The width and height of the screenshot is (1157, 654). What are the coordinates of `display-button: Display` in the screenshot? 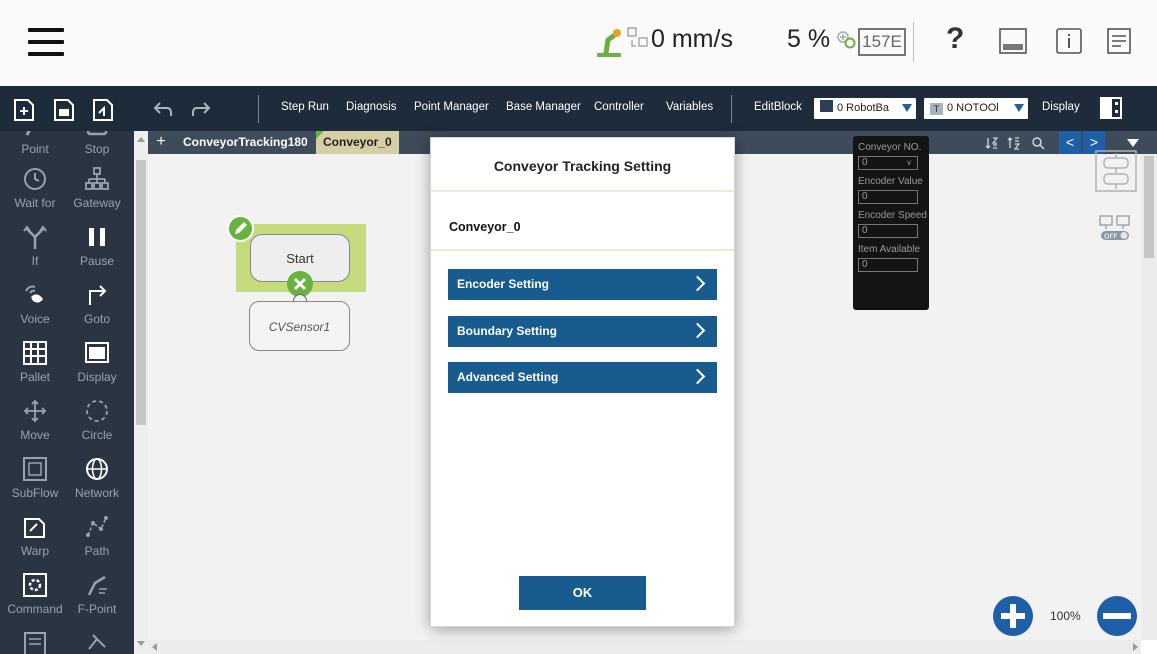 It's located at (1061, 107).